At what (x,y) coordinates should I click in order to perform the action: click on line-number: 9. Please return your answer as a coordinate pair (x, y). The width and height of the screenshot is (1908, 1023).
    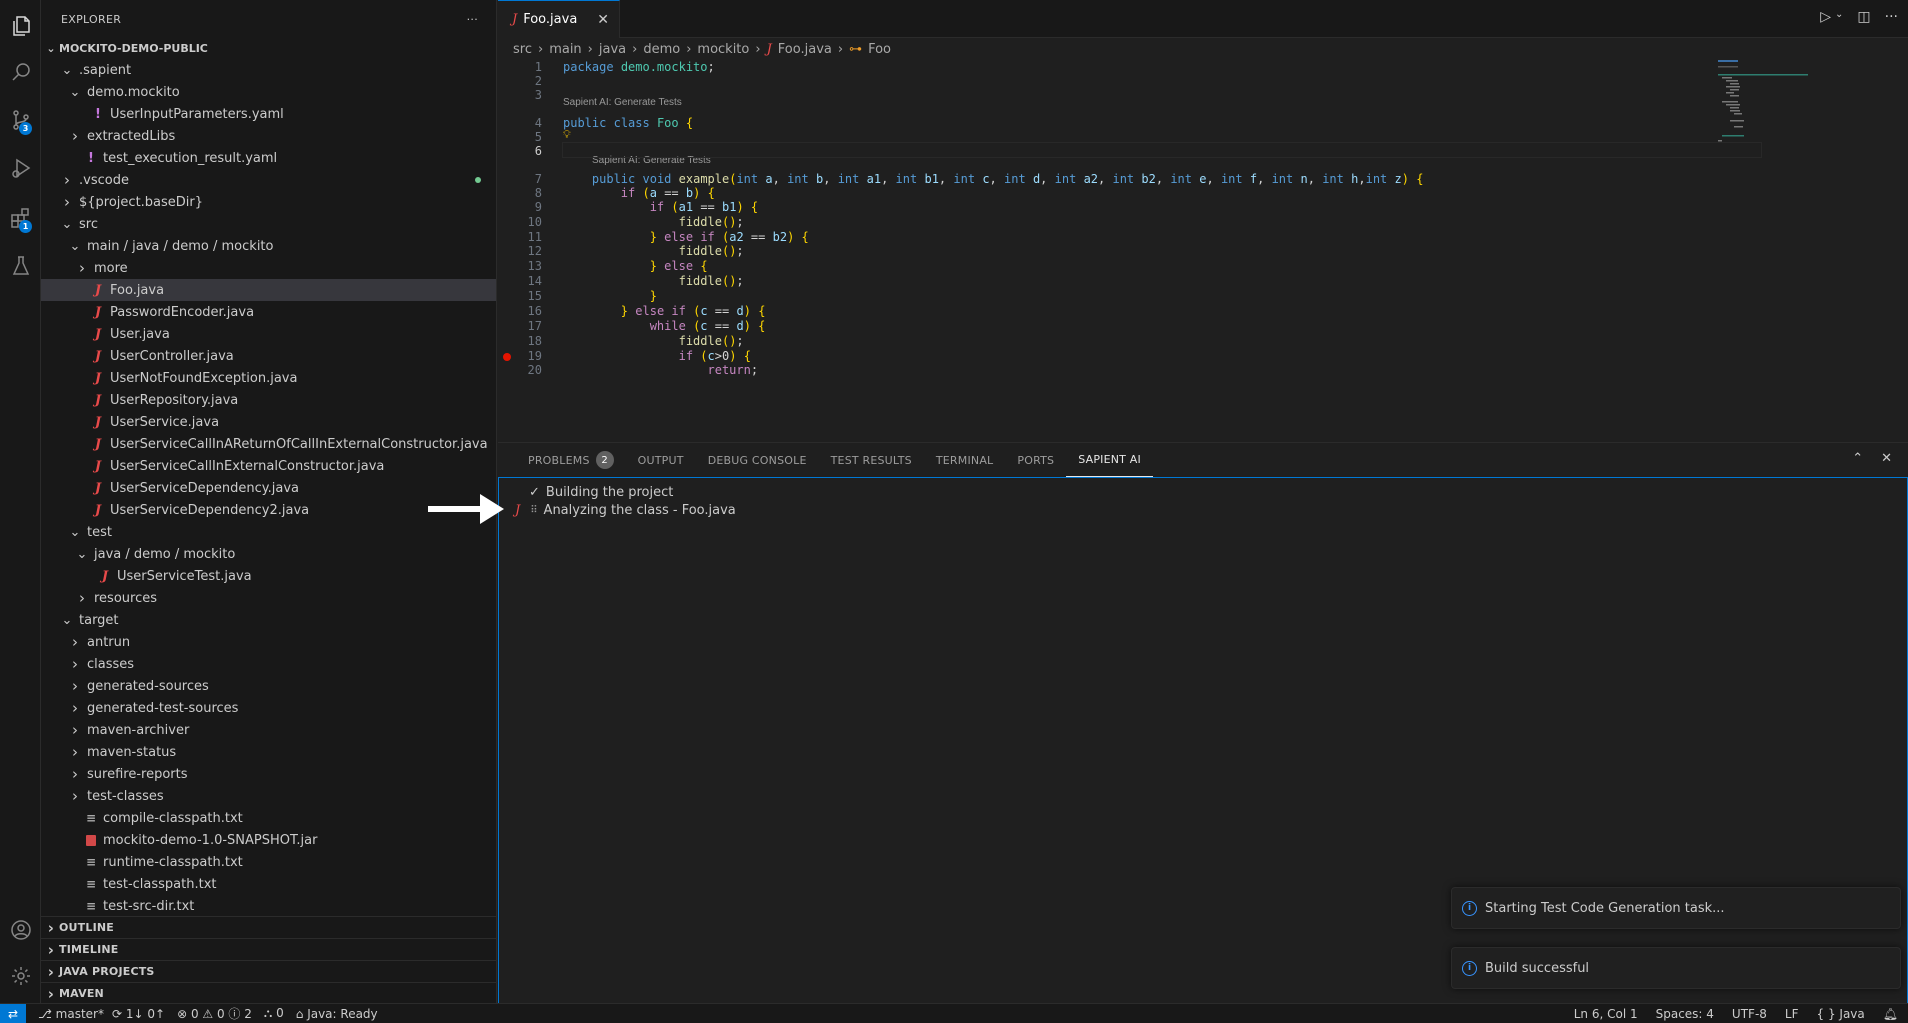
    Looking at the image, I should click on (538, 207).